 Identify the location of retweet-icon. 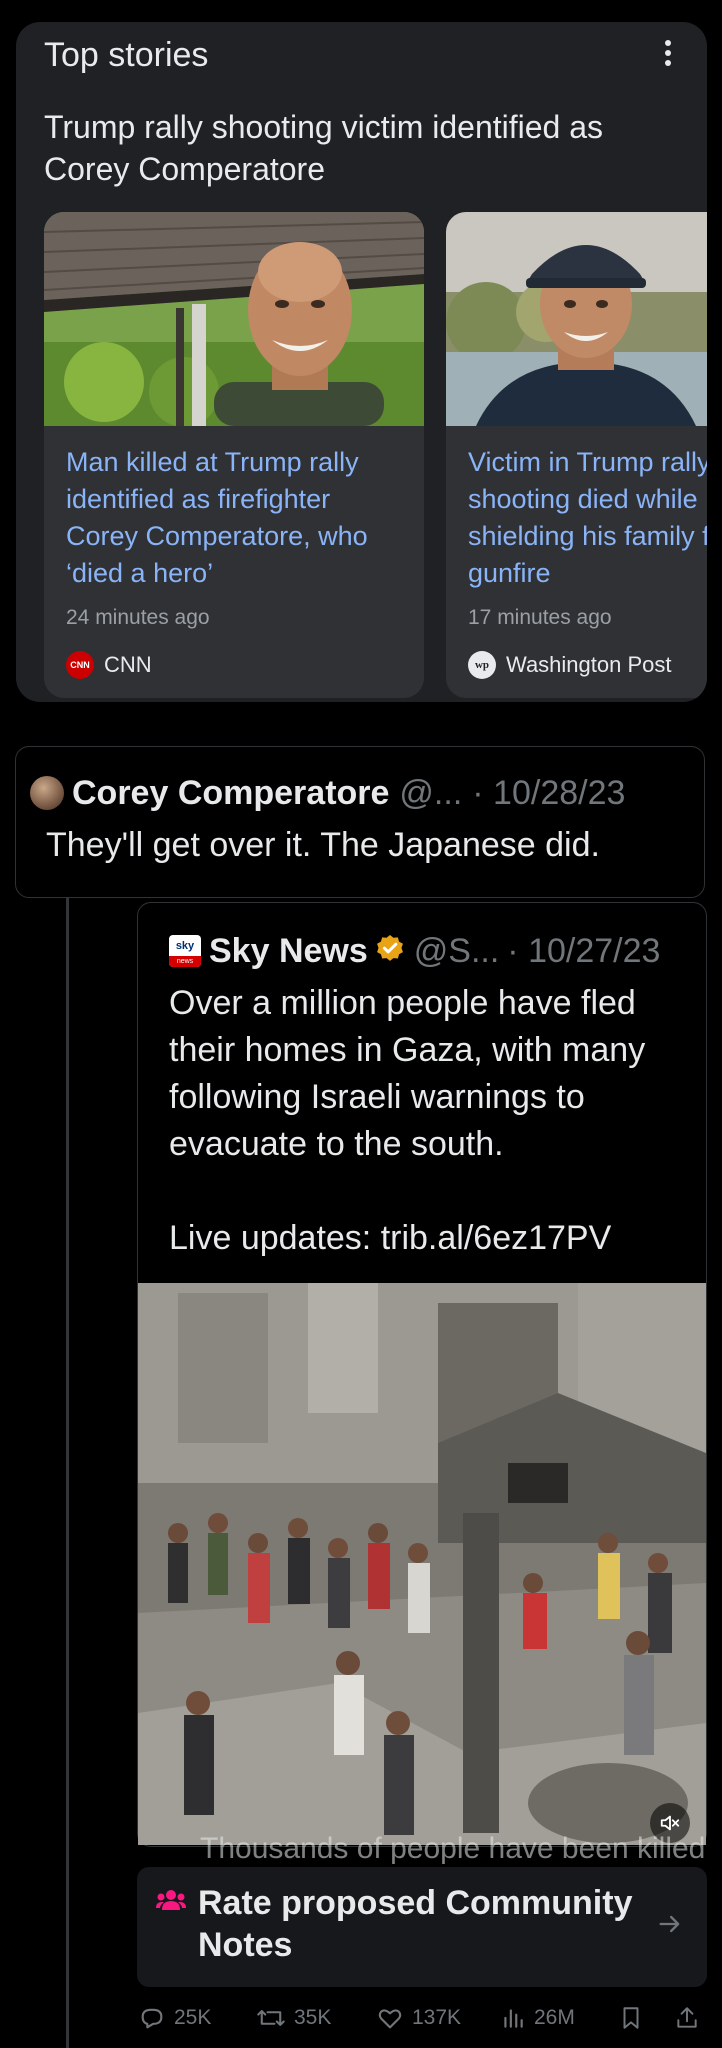
(271, 2018).